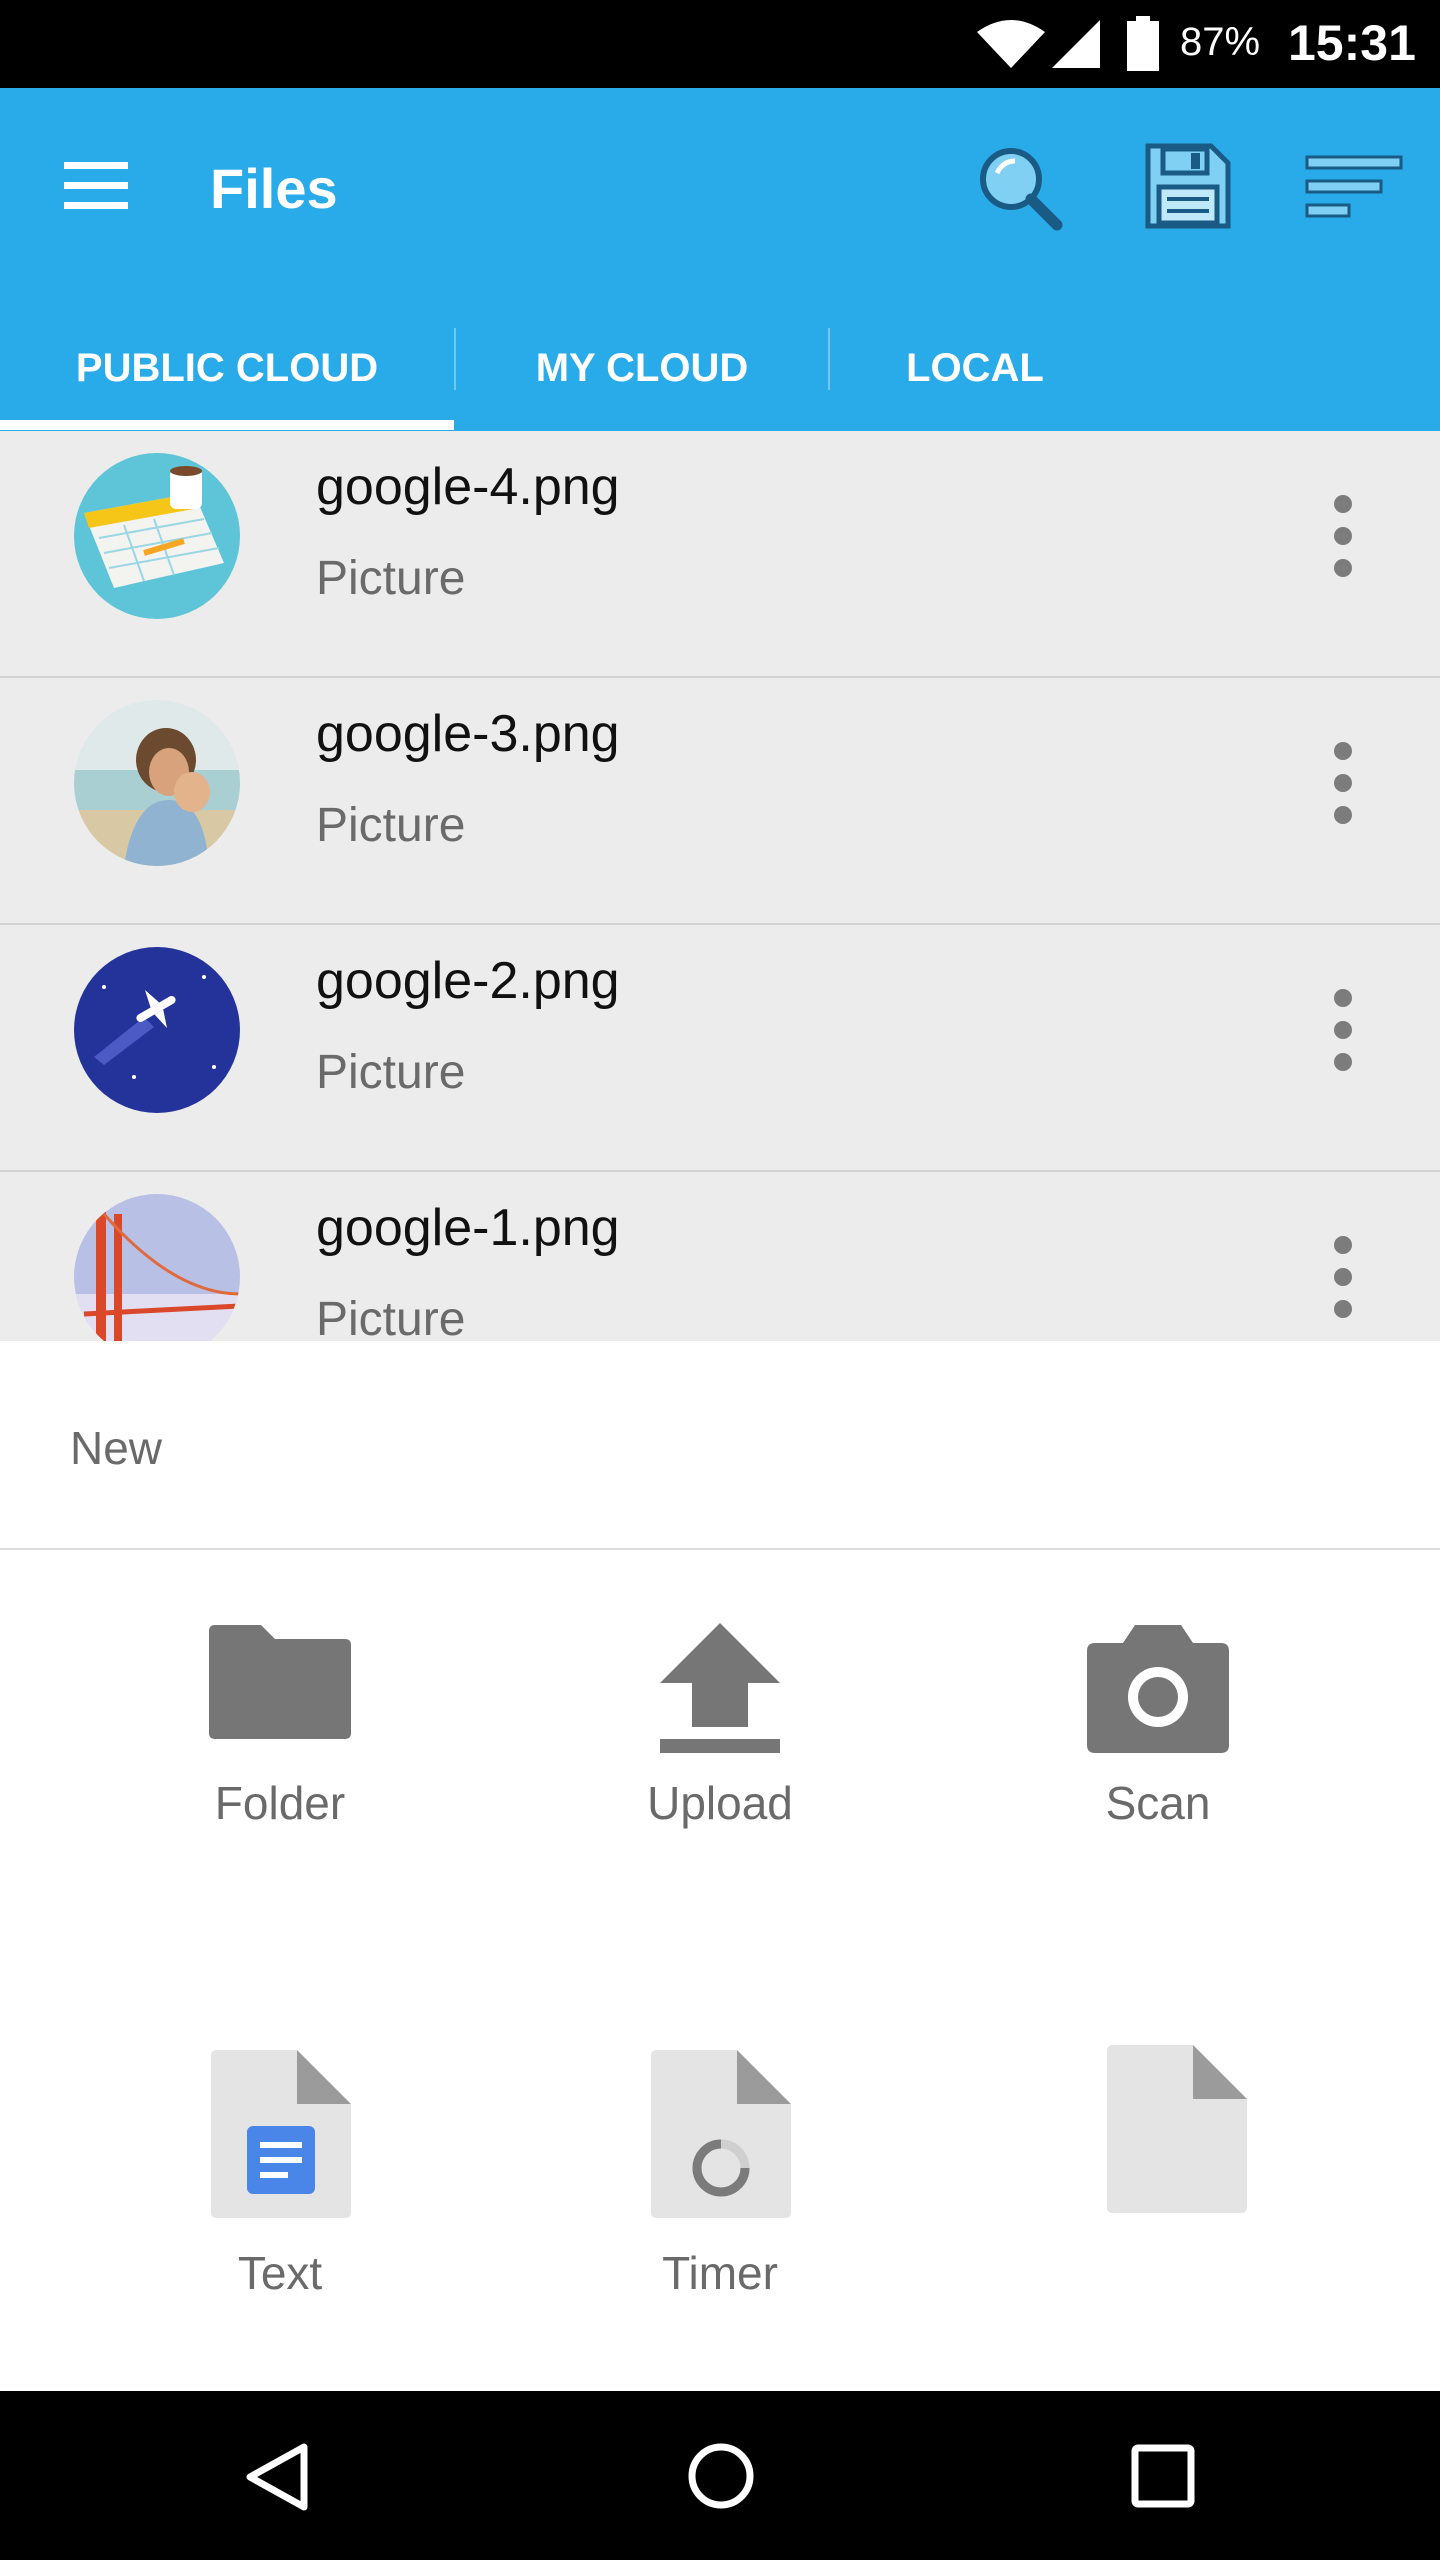 Image resolution: width=1440 pixels, height=2560 pixels. I want to click on new-blank-file-button, so click(1176, 2141).